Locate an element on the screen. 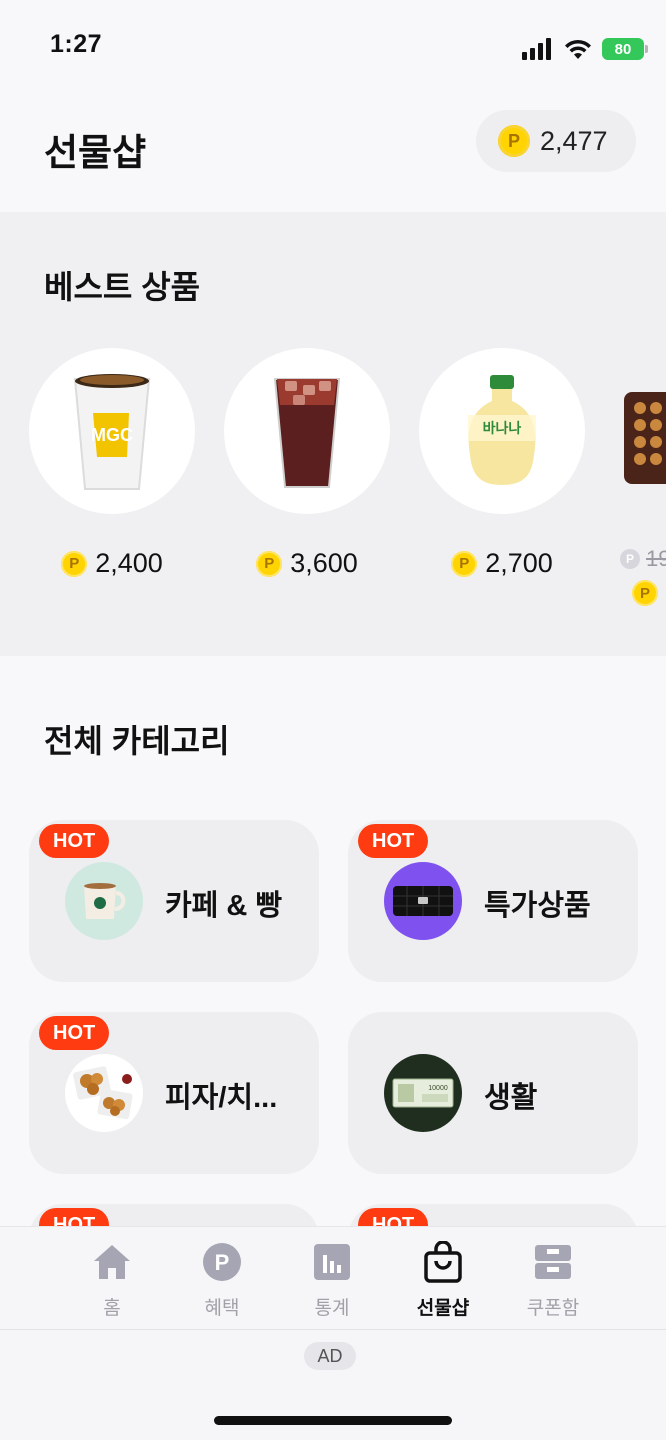  best-item-price: 2,400 is located at coordinates (129, 563).